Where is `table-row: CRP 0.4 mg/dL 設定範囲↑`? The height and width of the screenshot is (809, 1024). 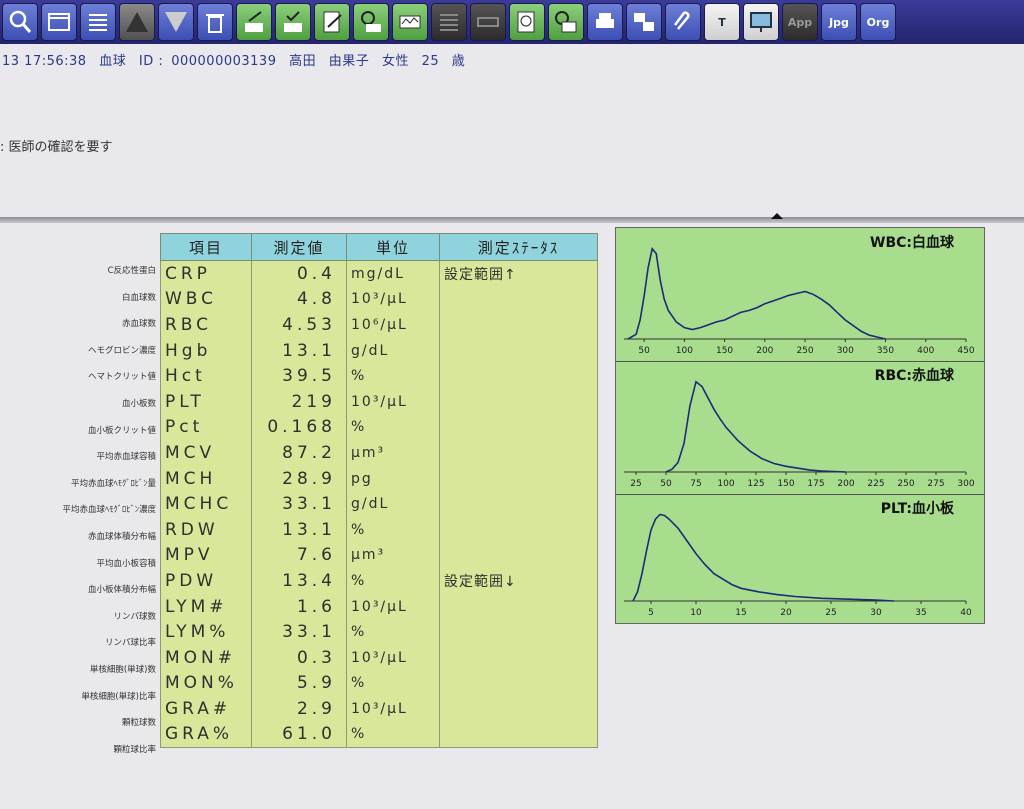 table-row: CRP 0.4 mg/dL 設定範囲↑ is located at coordinates (379, 273).